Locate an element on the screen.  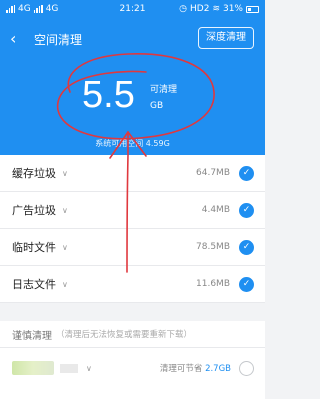
app-bar: ‹ 空间清理 深度清理 is located at coordinates (132, 39).